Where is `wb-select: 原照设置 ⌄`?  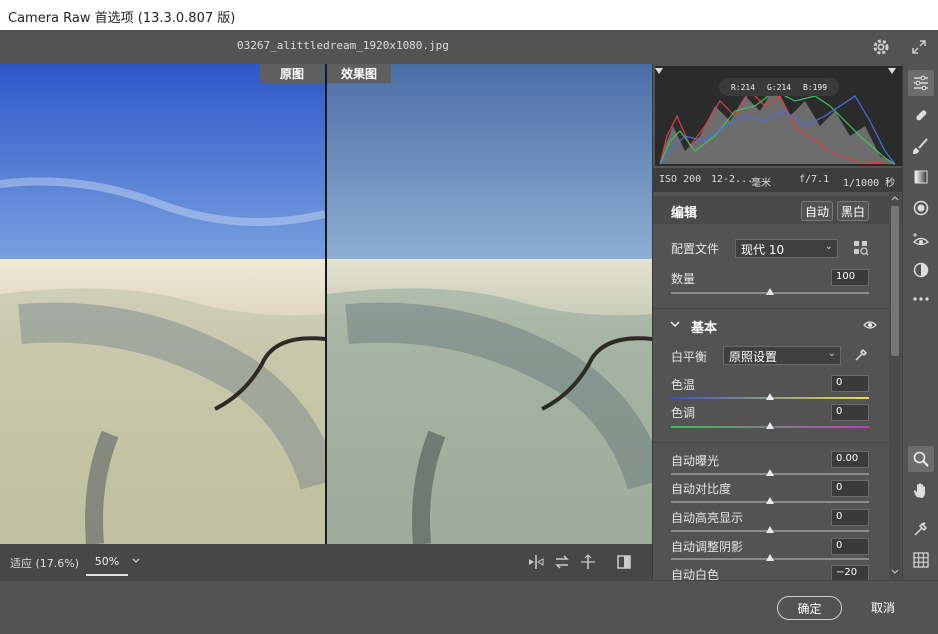 wb-select: 原照设置 ⌄ is located at coordinates (782, 355).